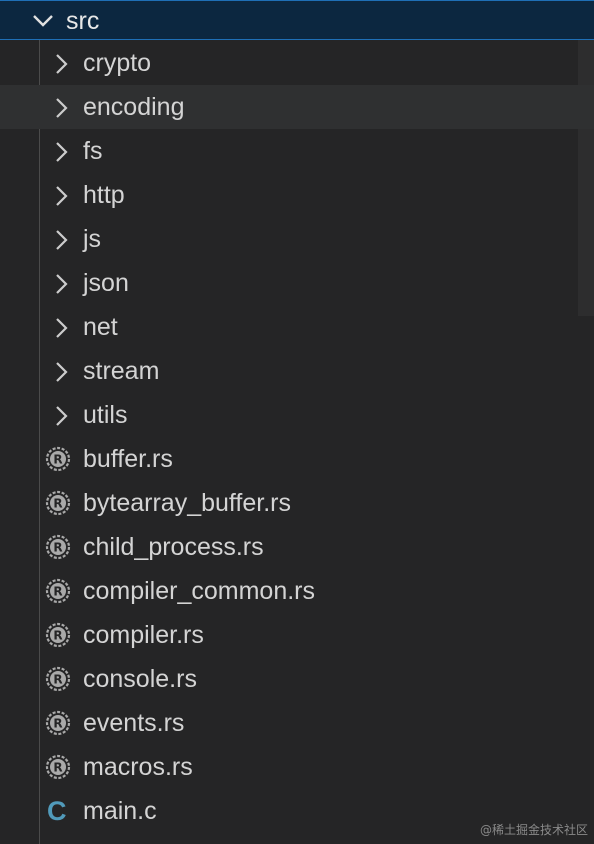 The image size is (594, 844). What do you see at coordinates (297, 547) in the screenshot?
I see `file-child-process-rs: R child_process.rs` at bounding box center [297, 547].